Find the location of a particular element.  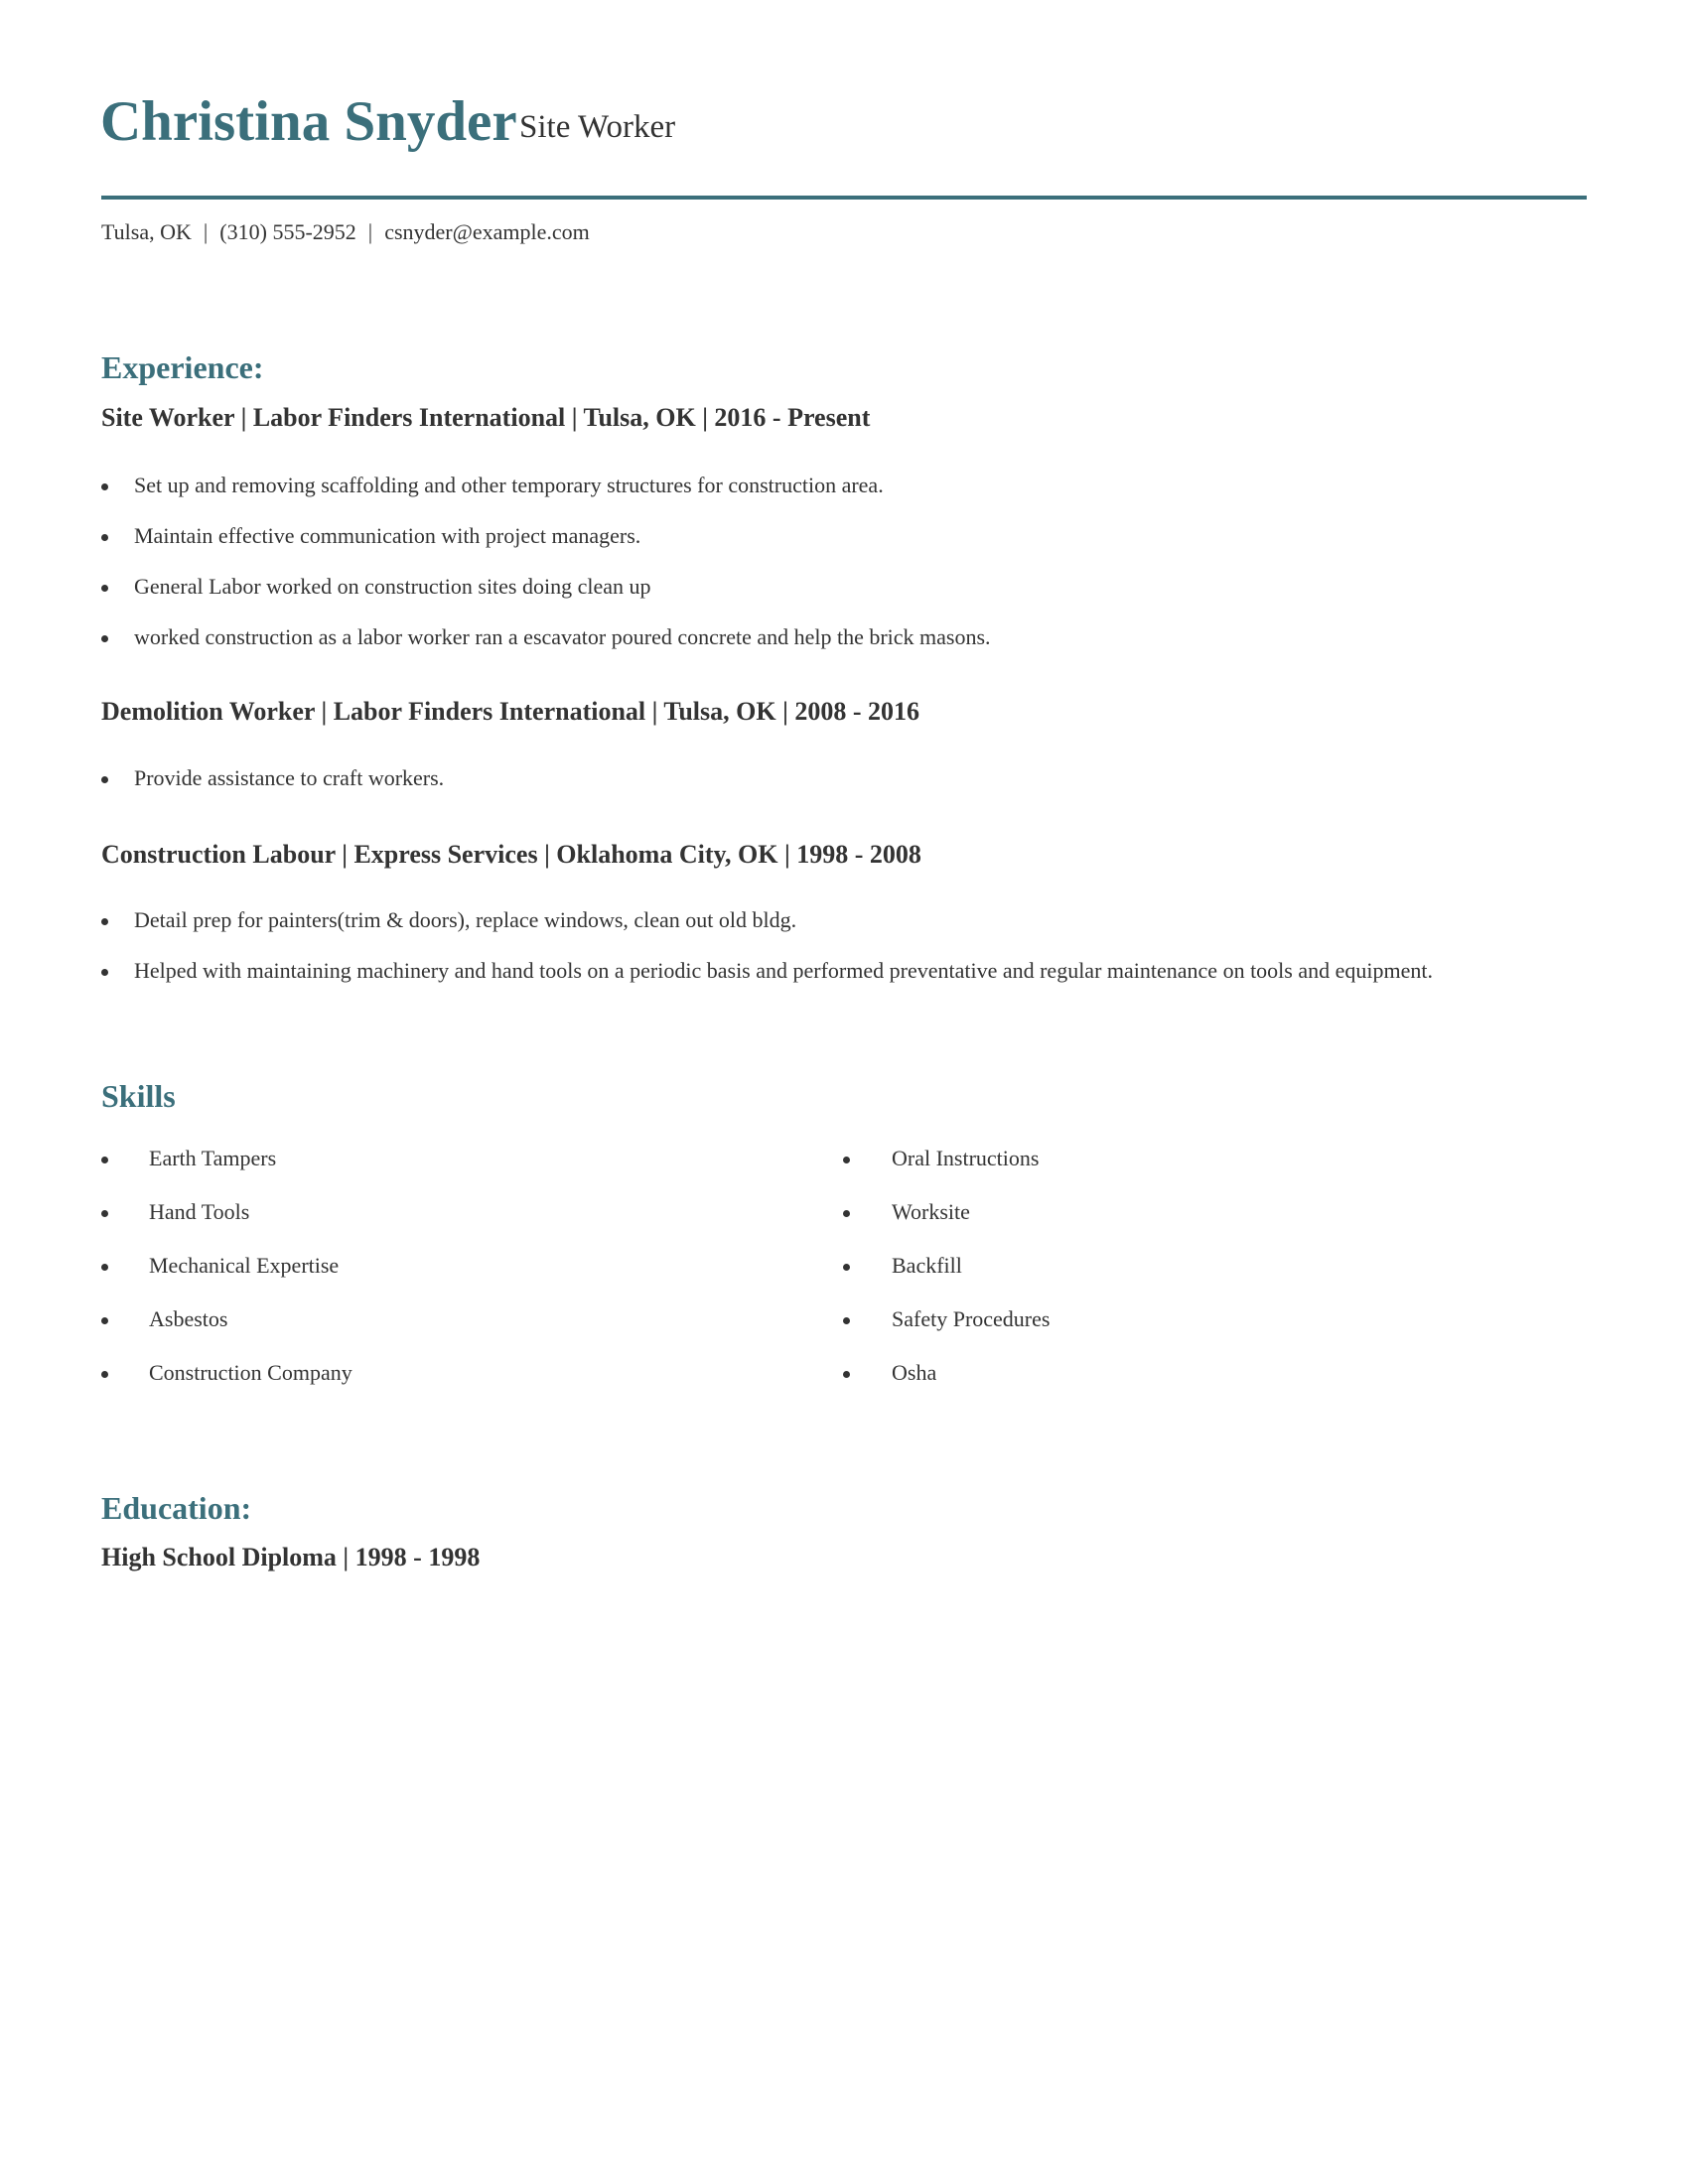

header-divider is located at coordinates (844, 198).